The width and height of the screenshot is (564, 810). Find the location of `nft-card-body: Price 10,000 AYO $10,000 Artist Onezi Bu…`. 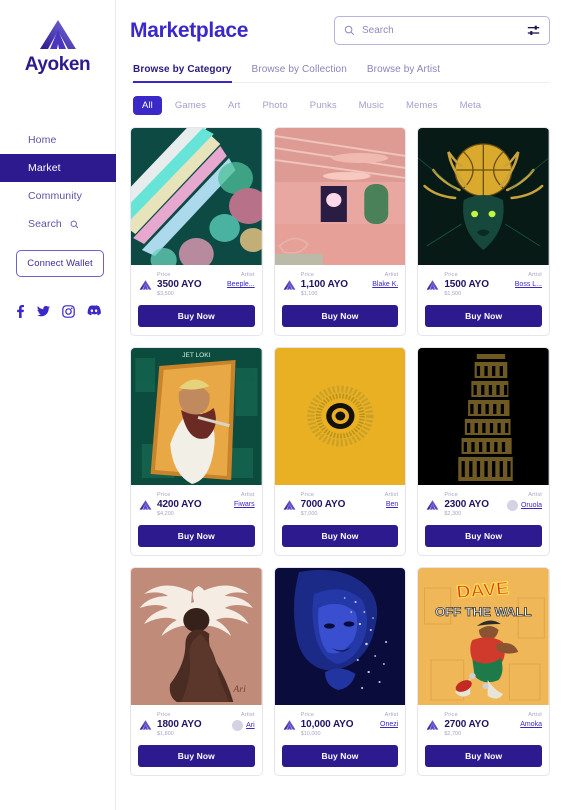

nft-card-body: Price 10,000 AYO $10,000 Artist Onezi Bu… is located at coordinates (340, 740).